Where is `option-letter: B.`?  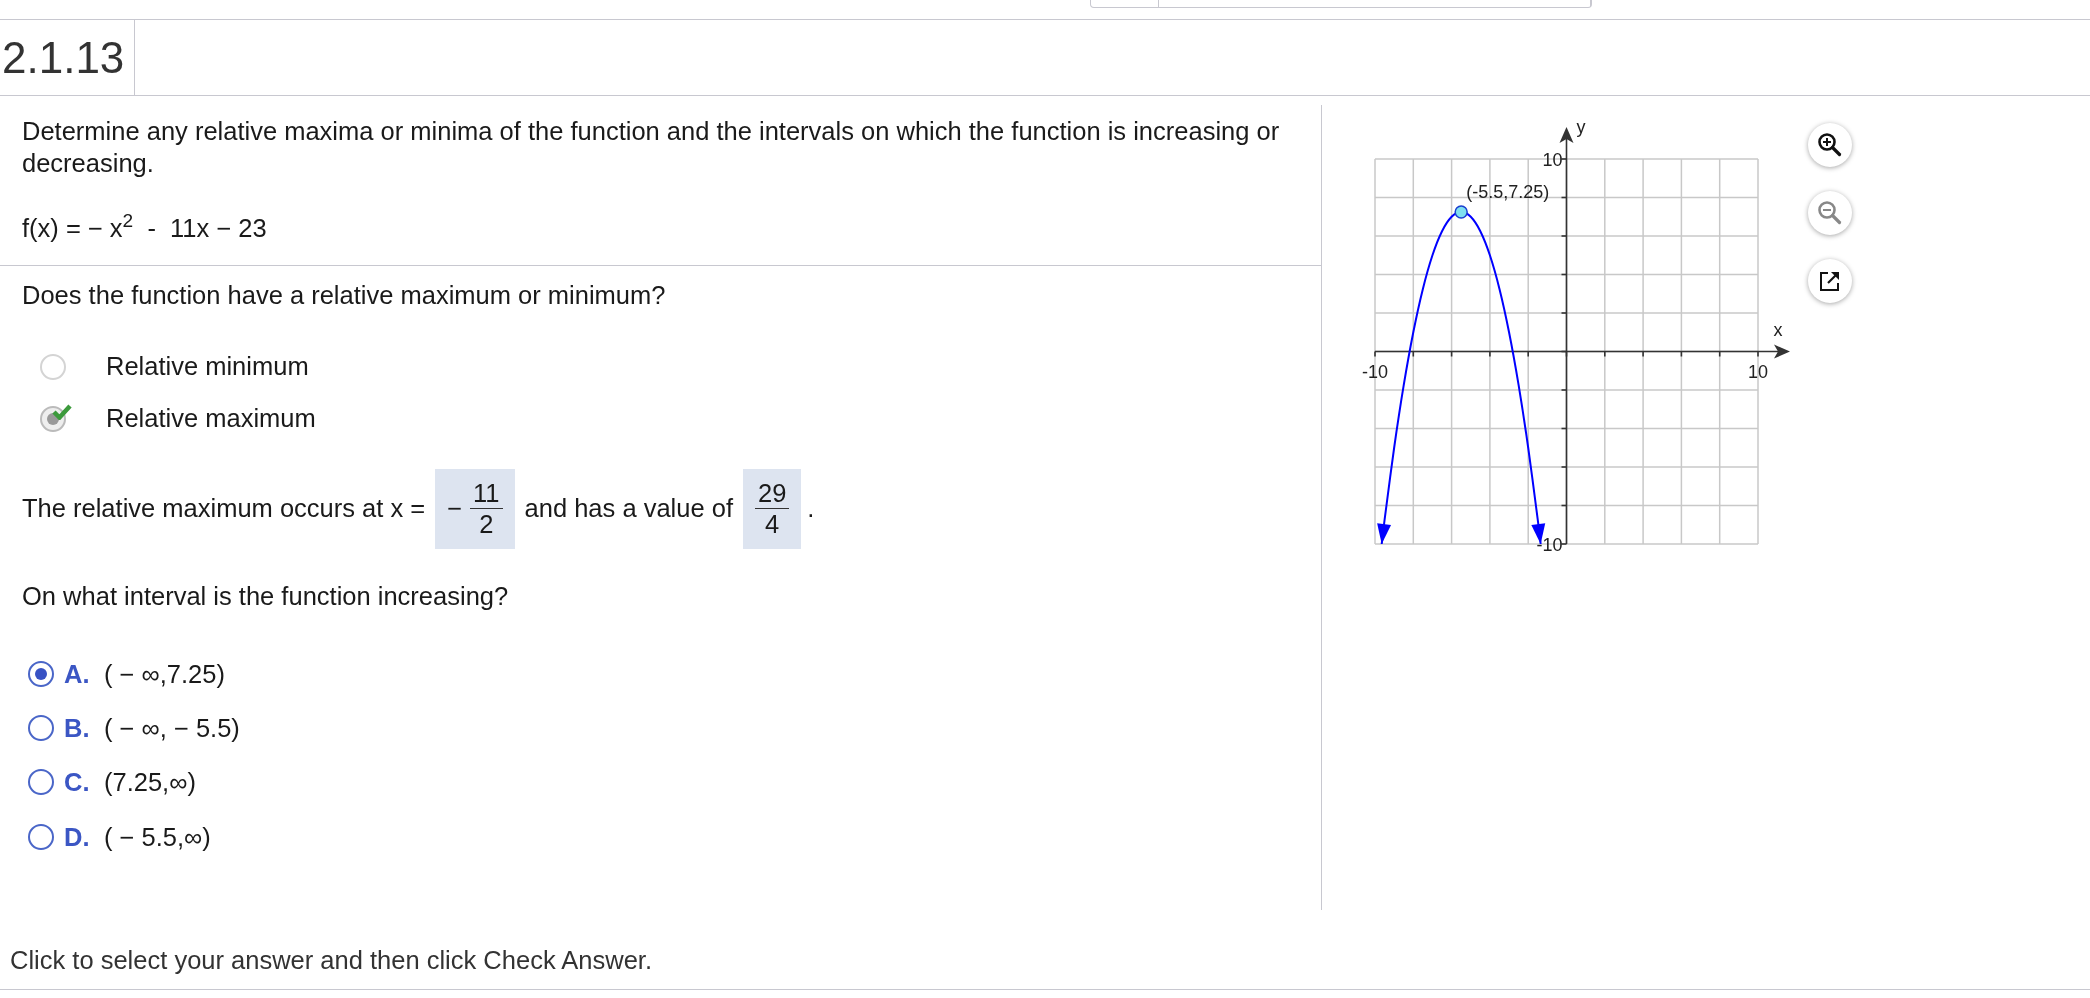
option-letter: B. is located at coordinates (77, 728).